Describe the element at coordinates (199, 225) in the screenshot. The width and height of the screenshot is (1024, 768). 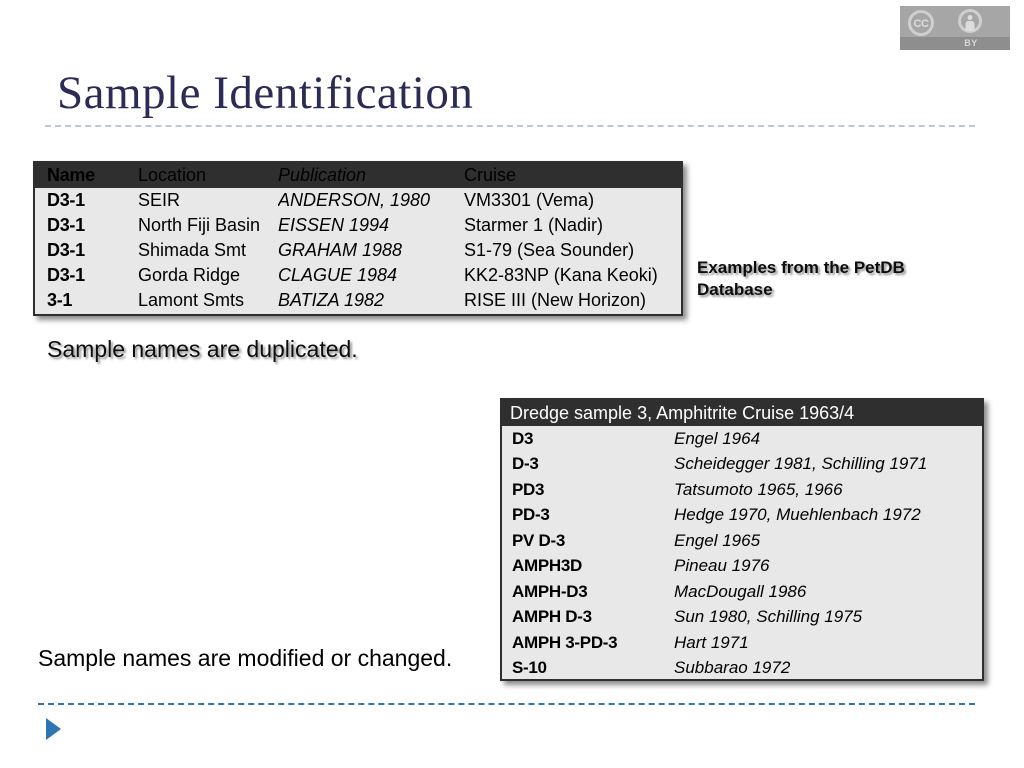
I see `cell-location: North Fiji Basin` at that location.